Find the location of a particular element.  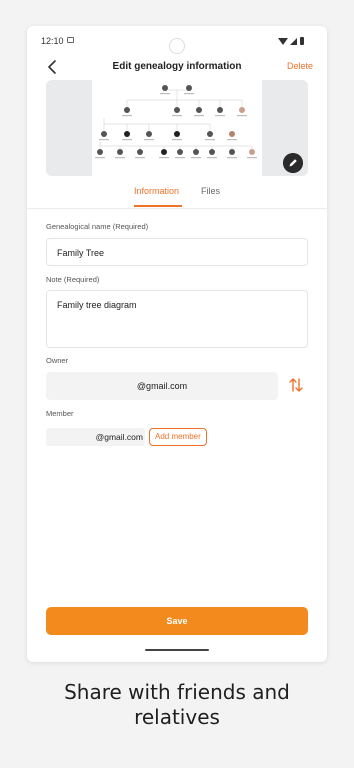

tree-preview-image is located at coordinates (177, 128).